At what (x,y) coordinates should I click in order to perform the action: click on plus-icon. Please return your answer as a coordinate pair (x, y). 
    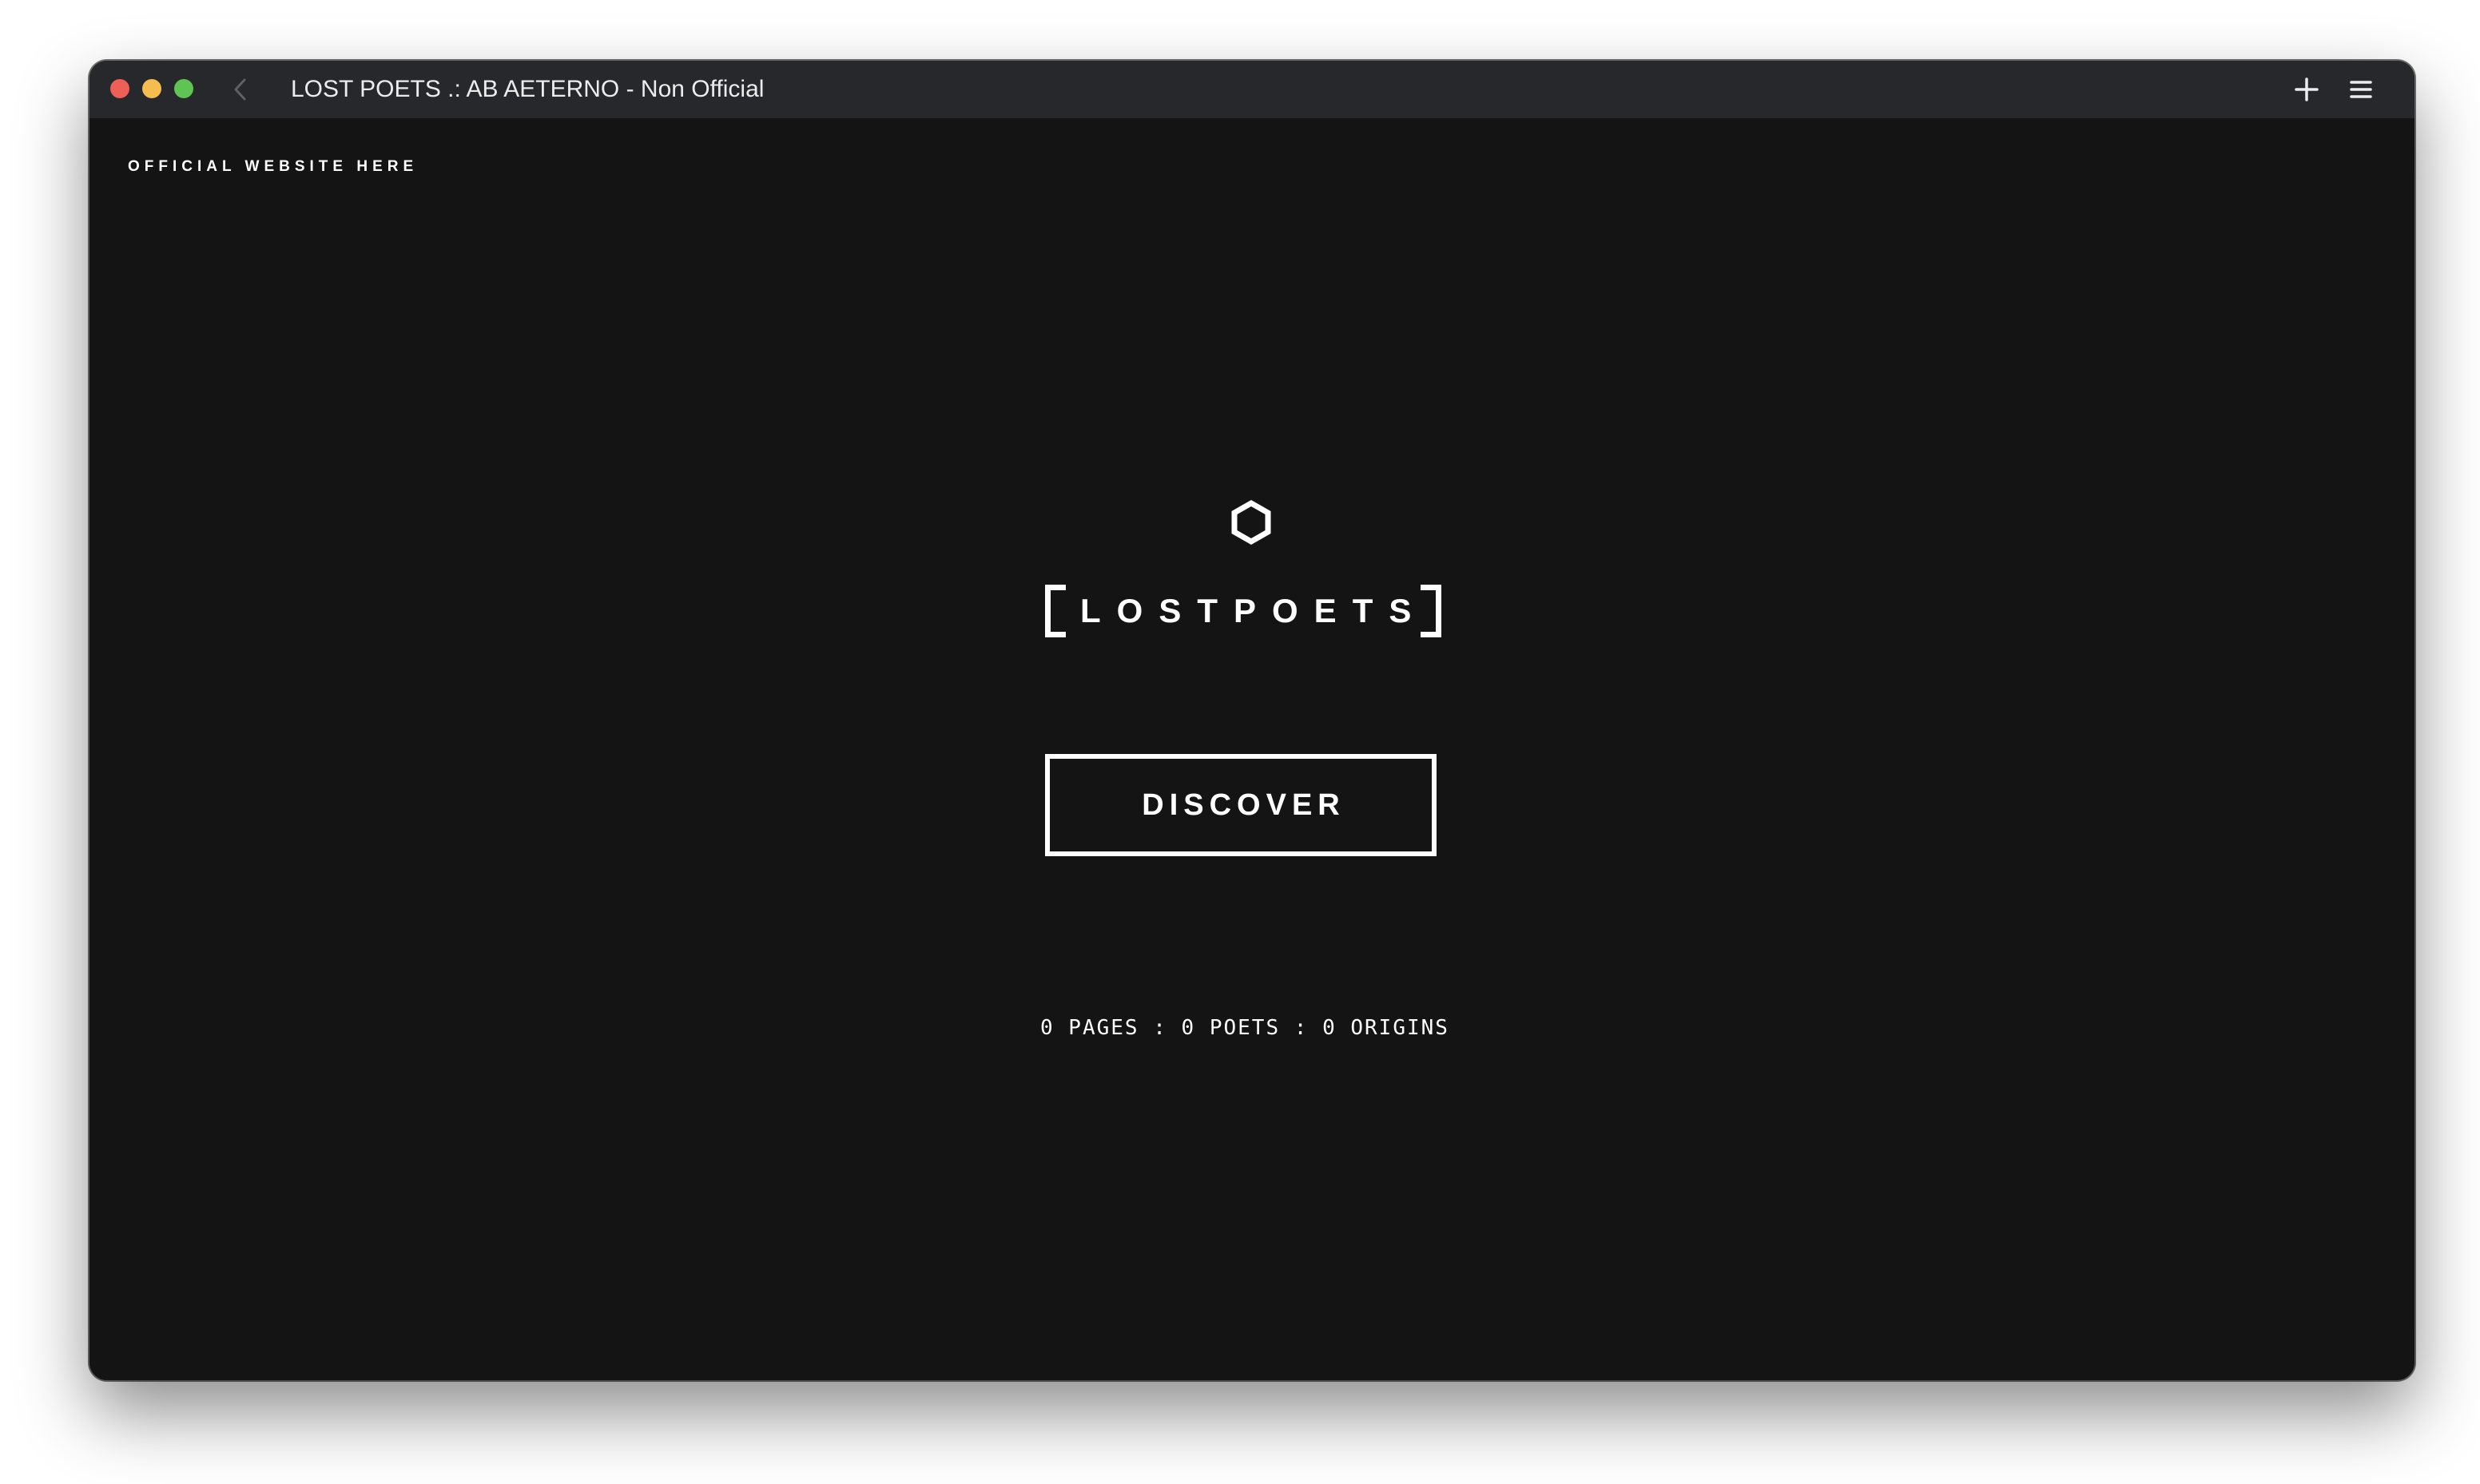
    Looking at the image, I should click on (2307, 89).